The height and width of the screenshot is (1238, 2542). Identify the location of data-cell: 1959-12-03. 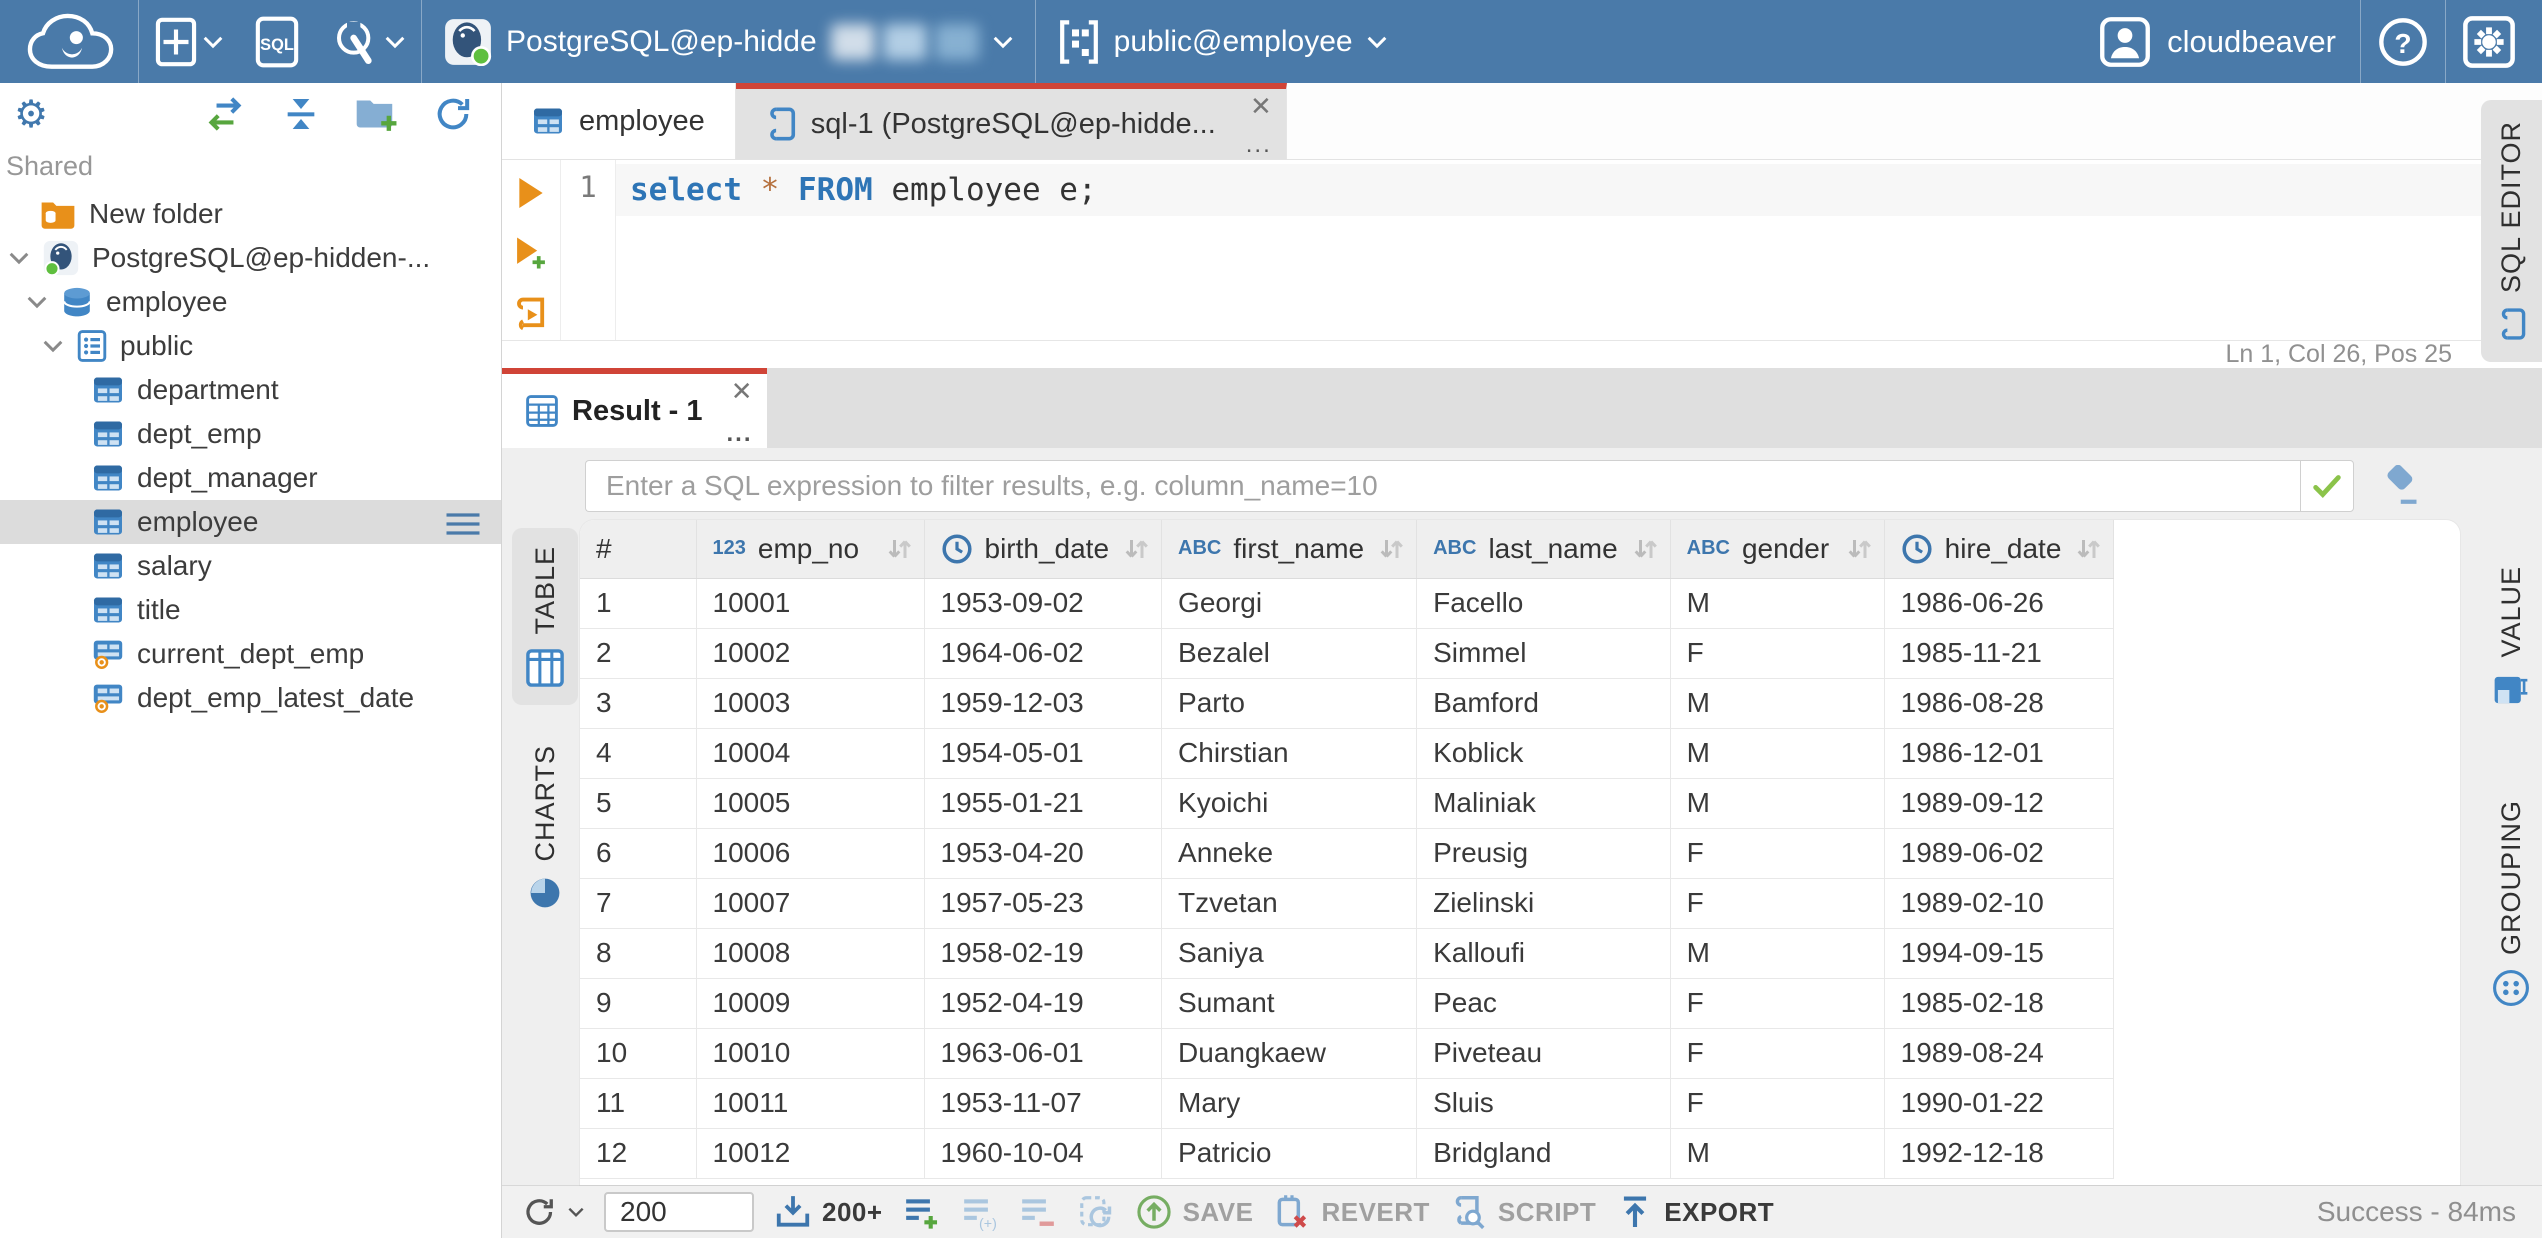
(1043, 703).